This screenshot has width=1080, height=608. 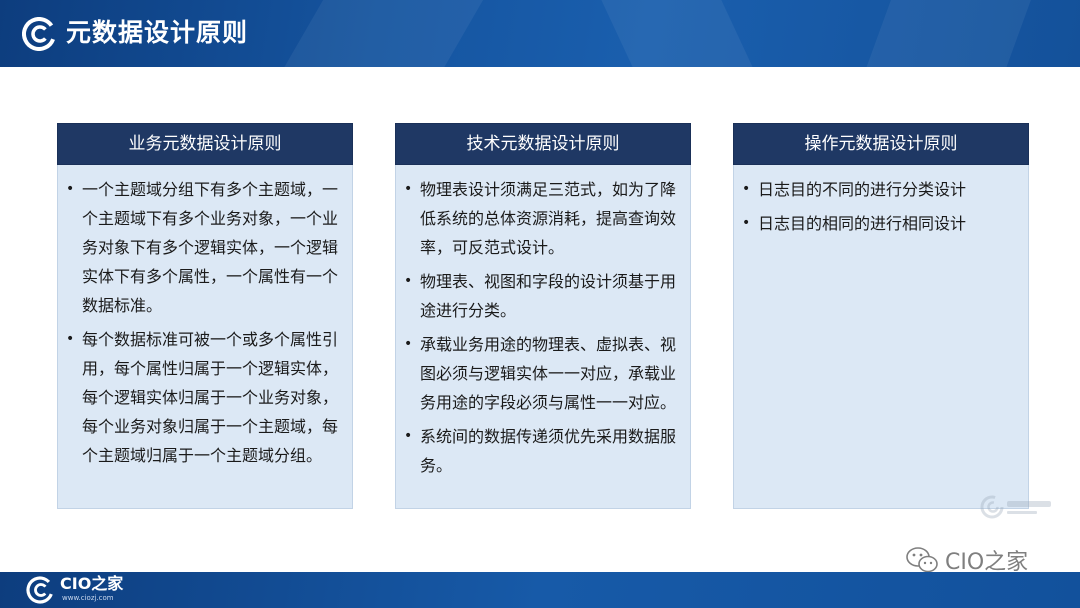 I want to click on list-item: • 物理表、视图和字段的设计须基于用途进行分类。, so click(x=542, y=296).